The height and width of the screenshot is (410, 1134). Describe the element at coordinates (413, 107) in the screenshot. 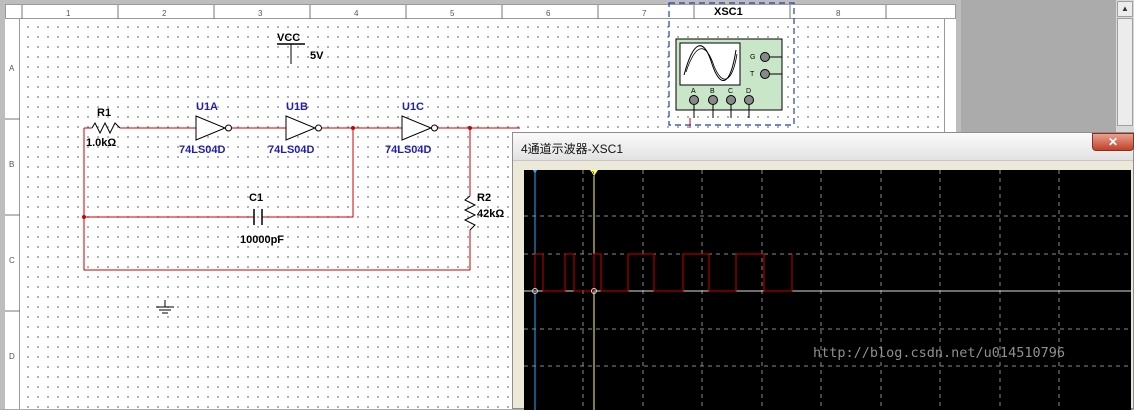

I see `u1c-ref: U1C` at that location.